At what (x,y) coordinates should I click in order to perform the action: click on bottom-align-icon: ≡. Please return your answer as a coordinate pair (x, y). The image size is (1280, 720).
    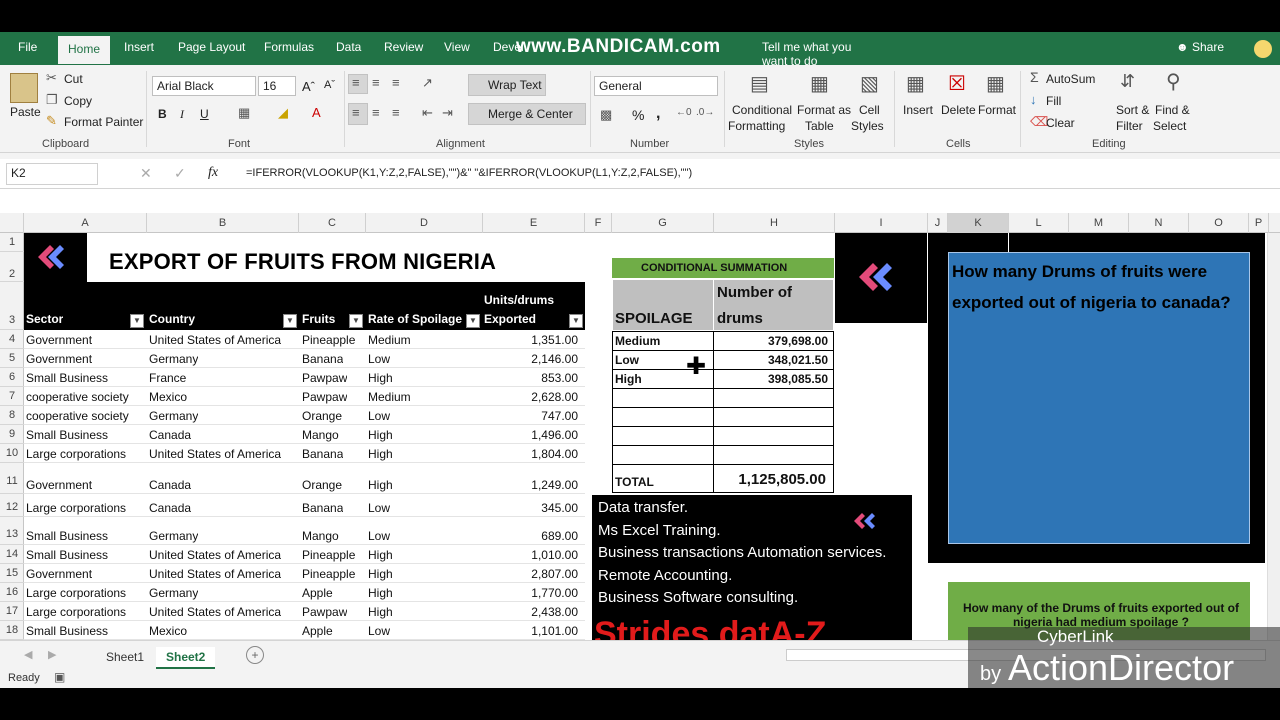
    Looking at the image, I should click on (396, 82).